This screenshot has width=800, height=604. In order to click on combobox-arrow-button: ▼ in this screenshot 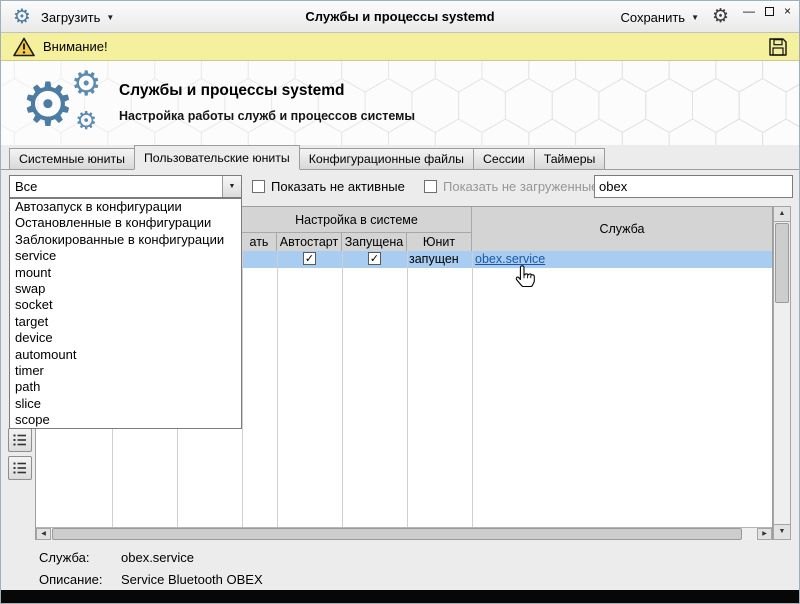, I will do `click(231, 186)`.